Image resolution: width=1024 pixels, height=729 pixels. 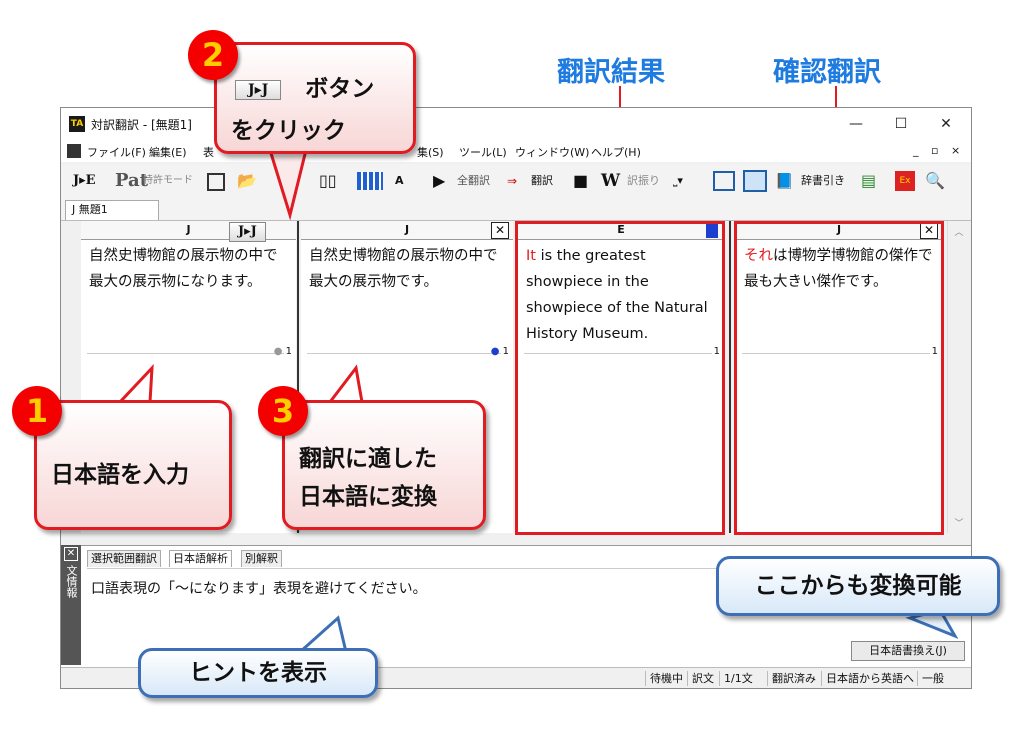 What do you see at coordinates (552, 152) in the screenshot?
I see `menu-window: ウィンドウ(W)` at bounding box center [552, 152].